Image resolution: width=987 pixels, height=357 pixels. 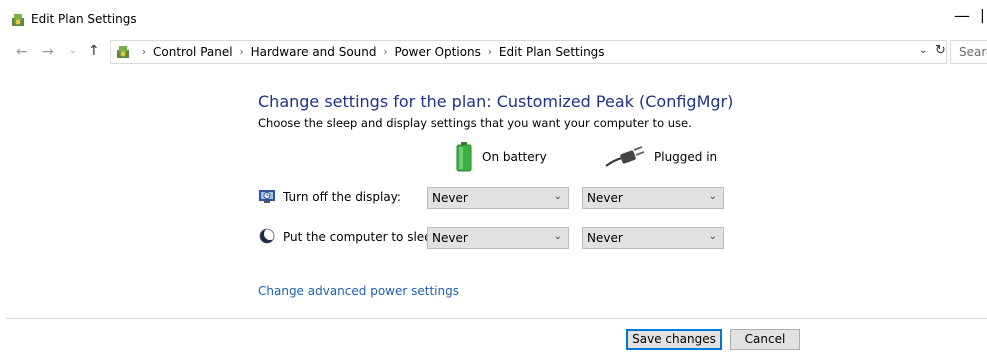 What do you see at coordinates (982, 16) in the screenshot?
I see `maximize-button: |` at bounding box center [982, 16].